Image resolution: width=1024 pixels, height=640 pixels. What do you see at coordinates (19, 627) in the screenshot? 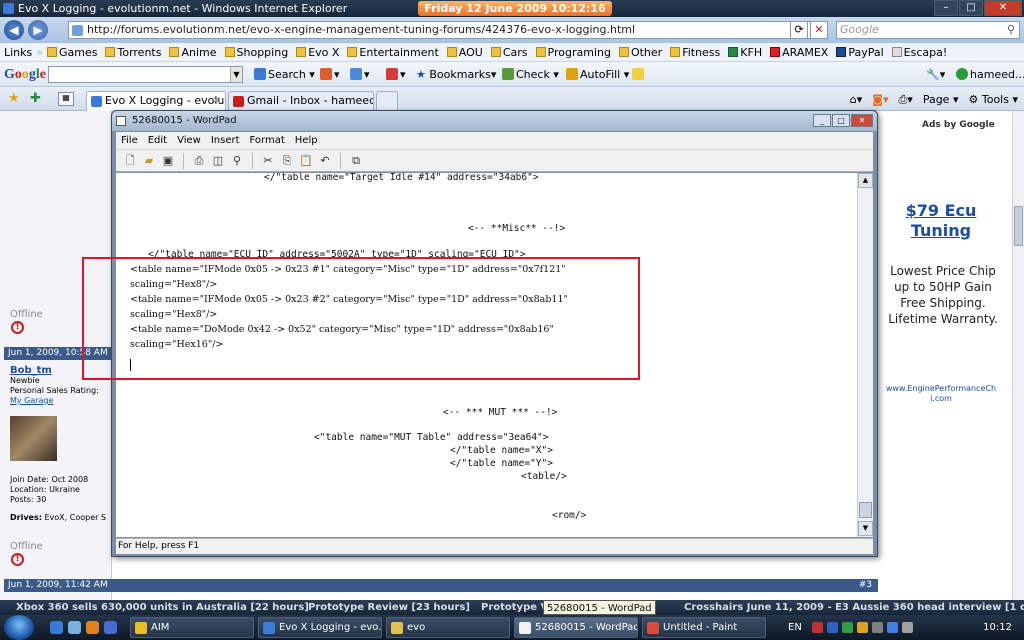
I see `start-button` at bounding box center [19, 627].